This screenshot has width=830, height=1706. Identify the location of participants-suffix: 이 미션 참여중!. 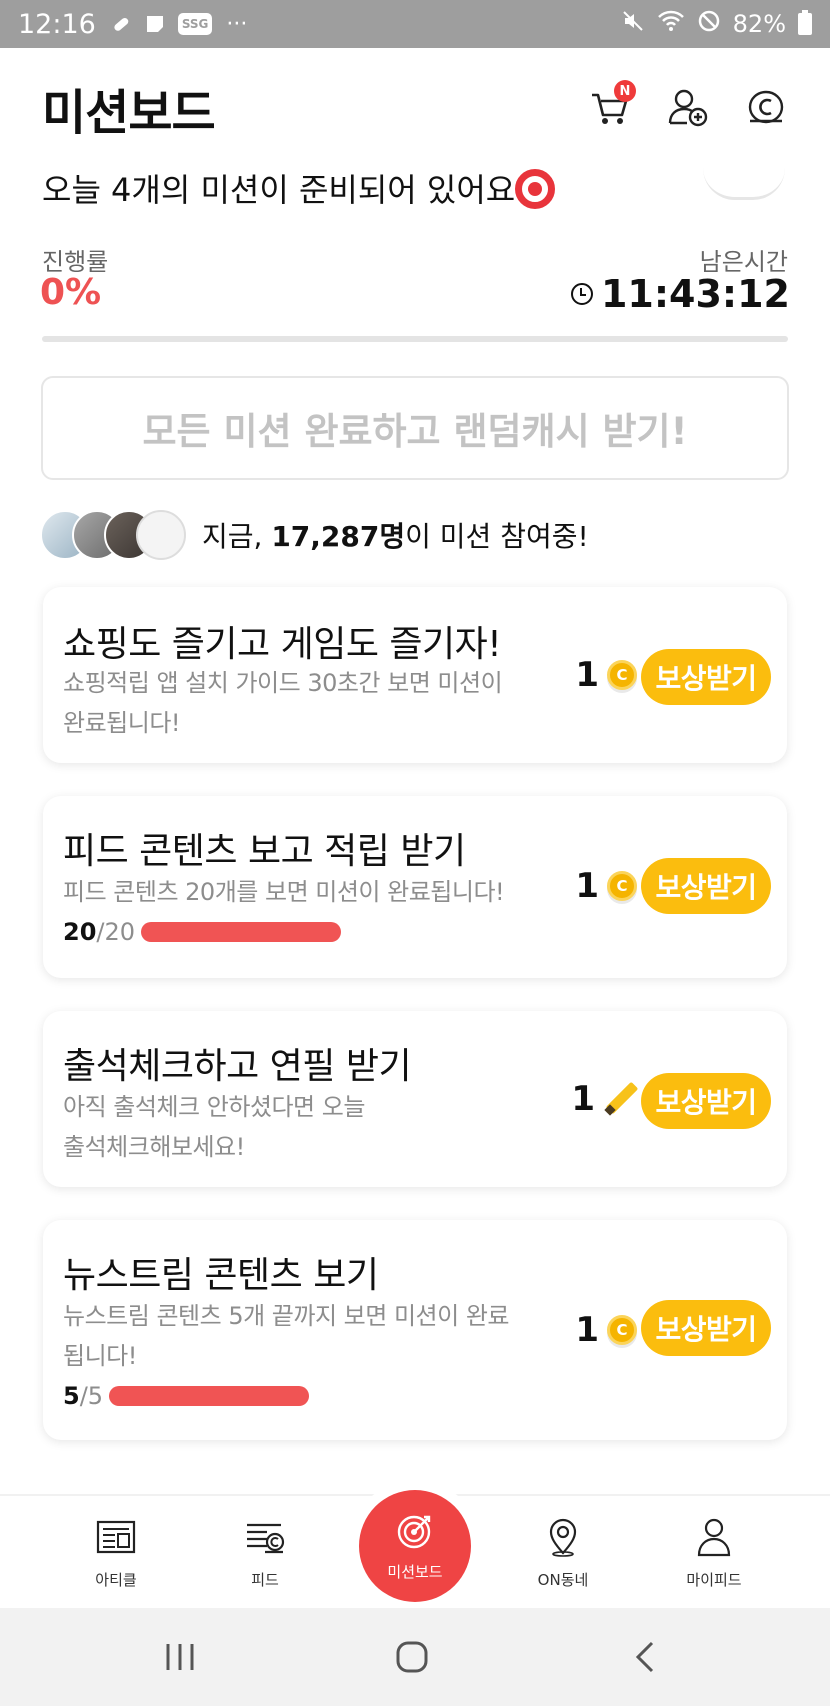
(497, 536).